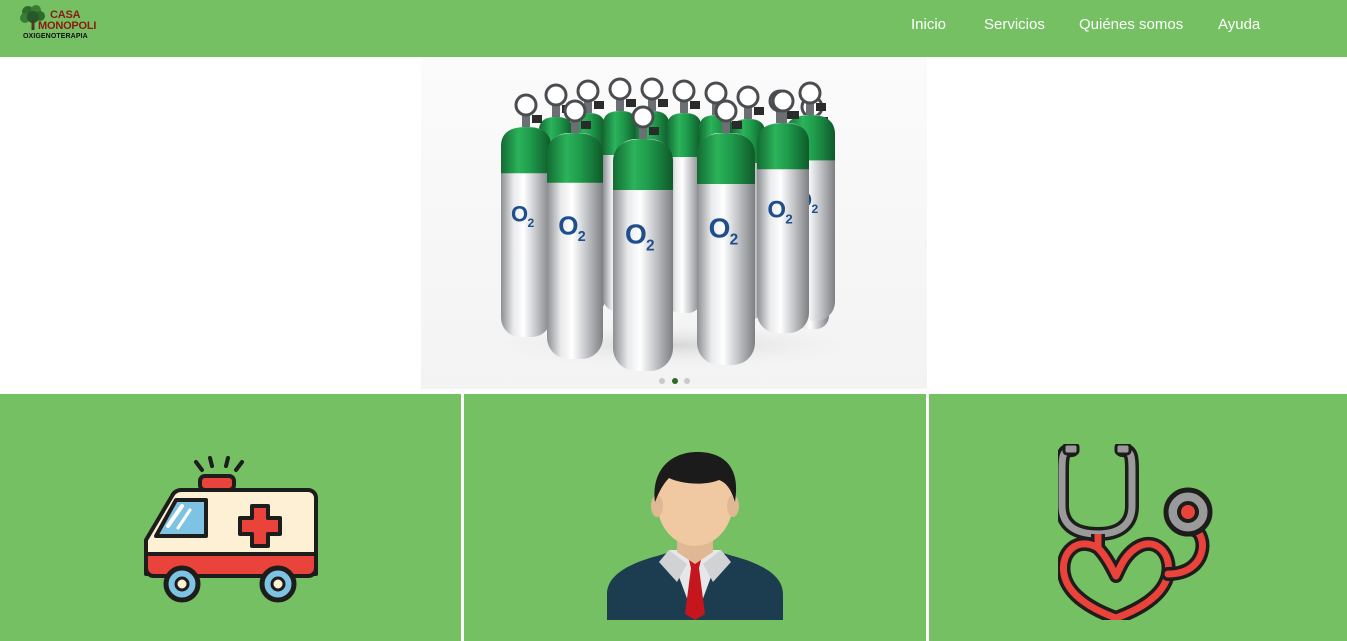 Image resolution: width=1347 pixels, height=641 pixels. Describe the element at coordinates (1014, 24) in the screenshot. I see `nav-link-servicios: Servicios` at that location.